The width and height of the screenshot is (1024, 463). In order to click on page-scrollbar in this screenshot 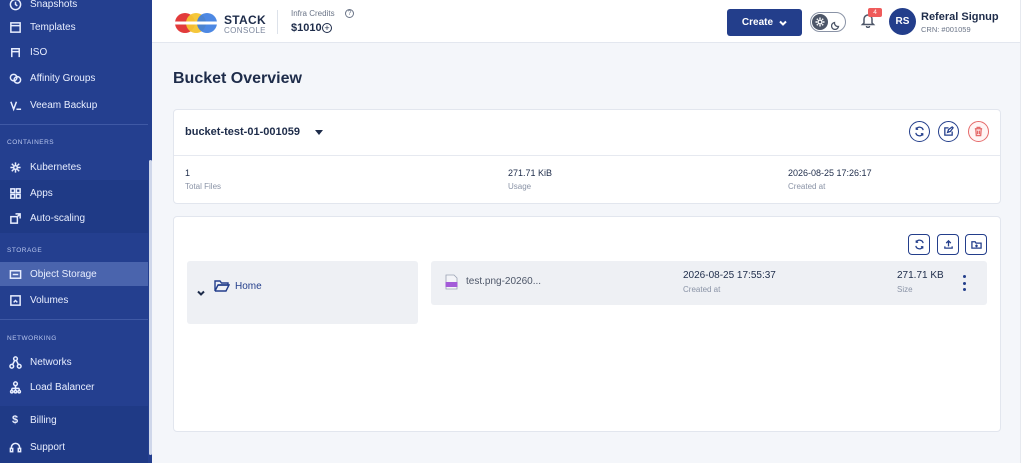, I will do `click(1022, 231)`.